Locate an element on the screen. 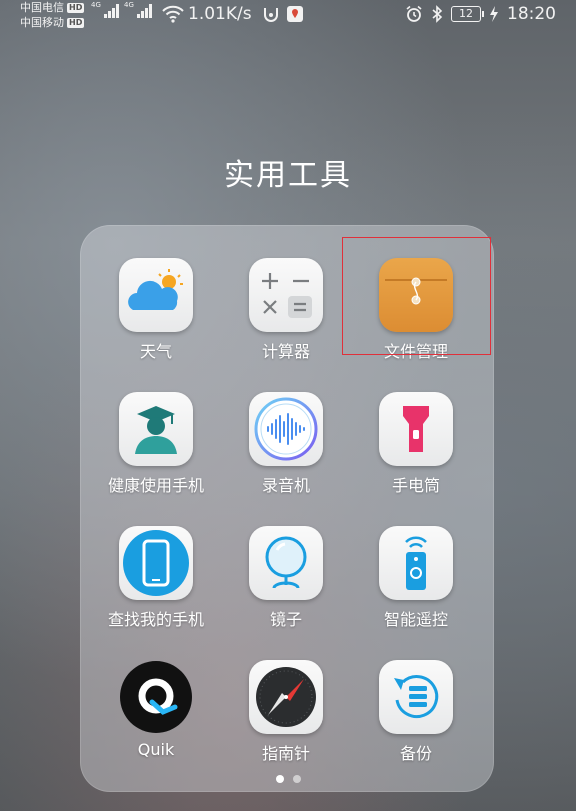  app-label: 计算器 is located at coordinates (285, 351).